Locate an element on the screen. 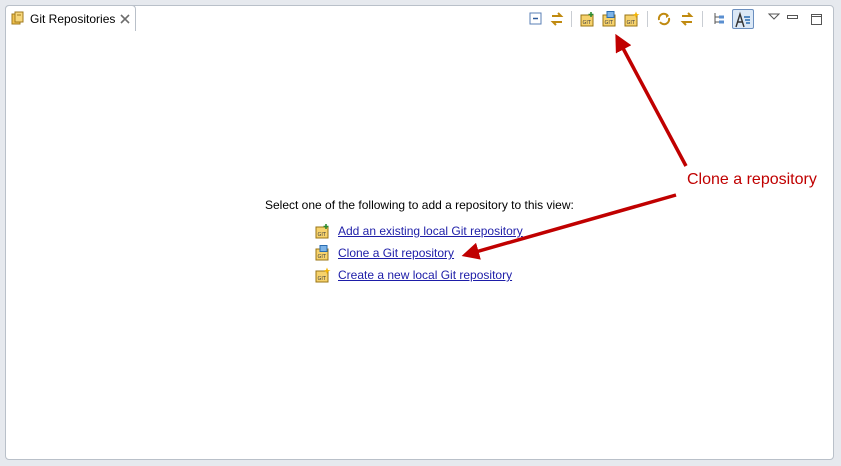 Image resolution: width=841 pixels, height=466 pixels. annotation-callout: Clone a repository is located at coordinates (752, 179).